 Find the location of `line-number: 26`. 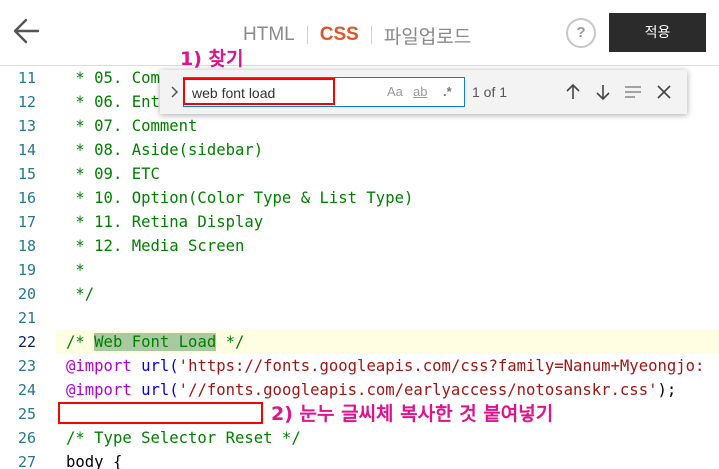

line-number: 26 is located at coordinates (26, 438).